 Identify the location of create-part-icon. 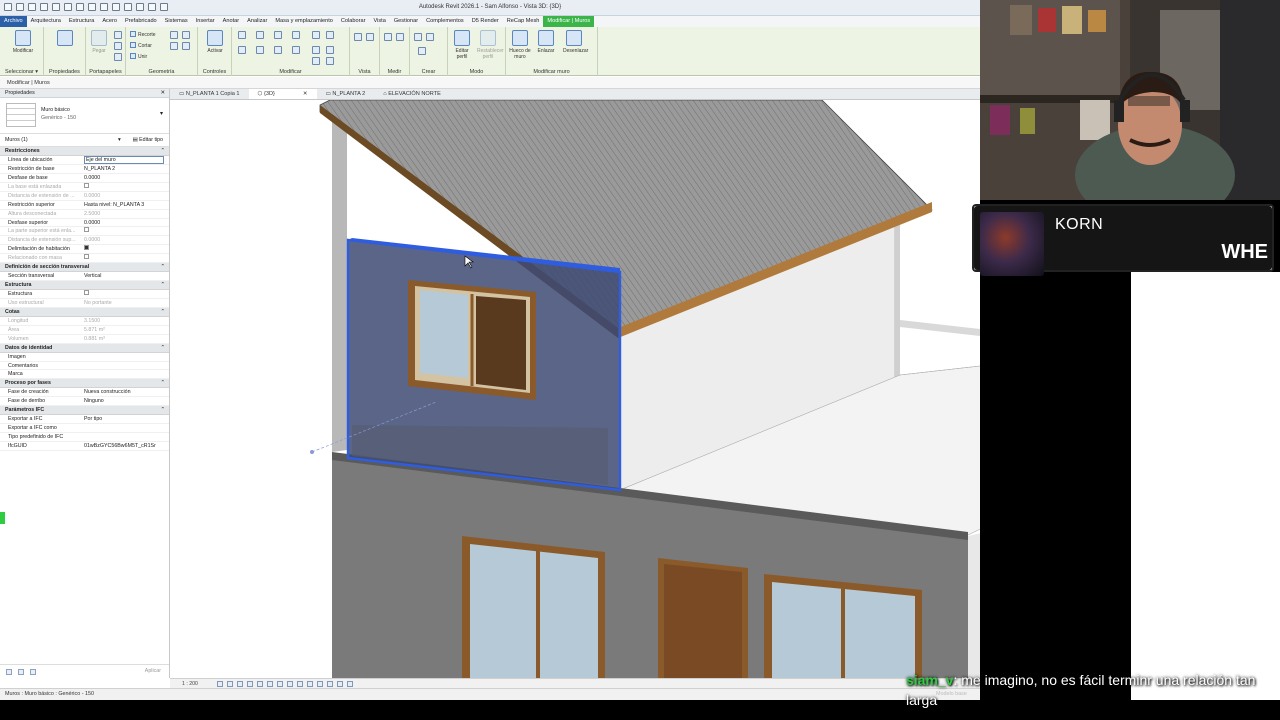
(418, 37).